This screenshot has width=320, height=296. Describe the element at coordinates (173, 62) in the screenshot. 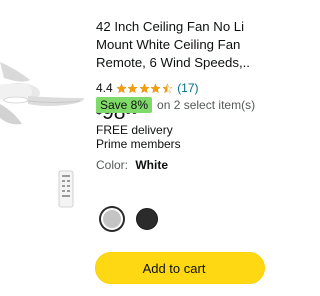

I see `product-title-line-3: Remote, 6 Wind Speeds,..` at that location.